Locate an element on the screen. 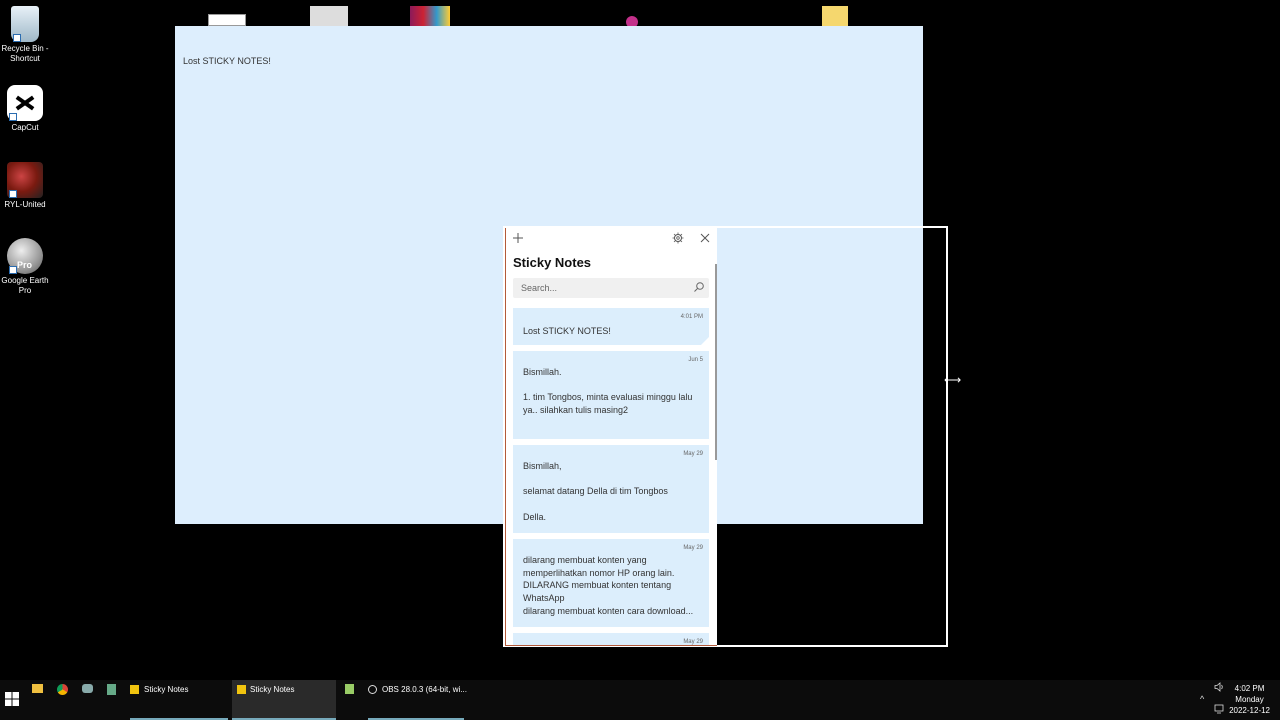 This screenshot has width=1280, height=720. app-icon is located at coordinates (87, 688).